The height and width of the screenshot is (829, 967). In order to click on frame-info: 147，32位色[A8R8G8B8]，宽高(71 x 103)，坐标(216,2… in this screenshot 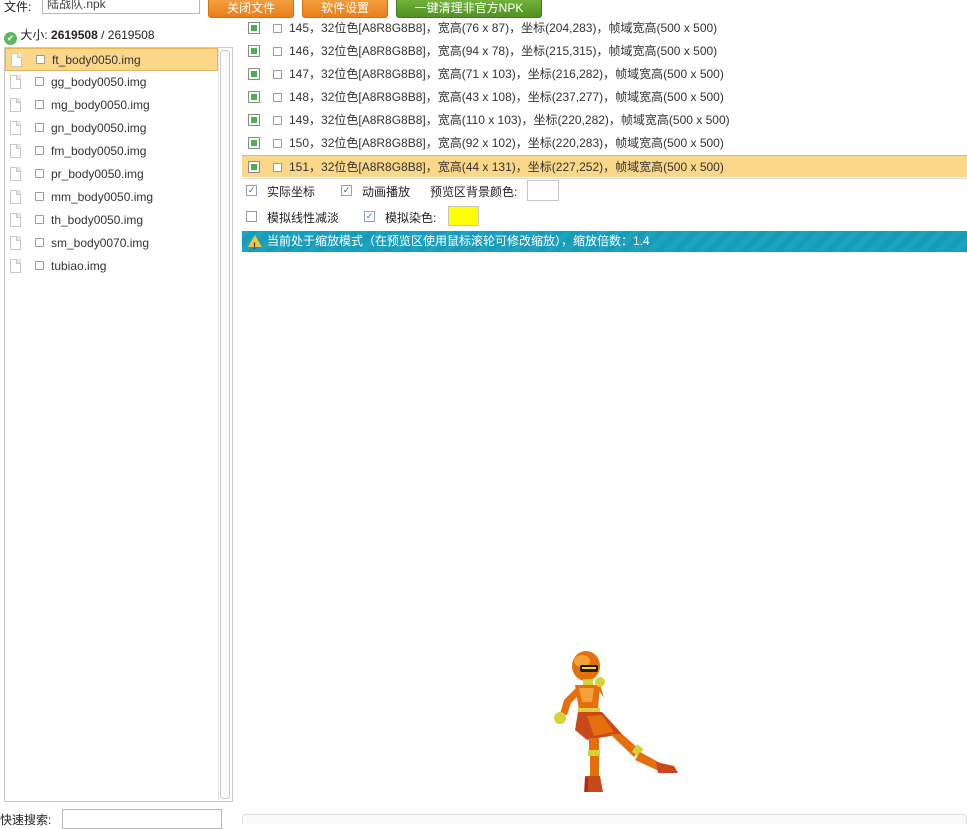, I will do `click(506, 74)`.